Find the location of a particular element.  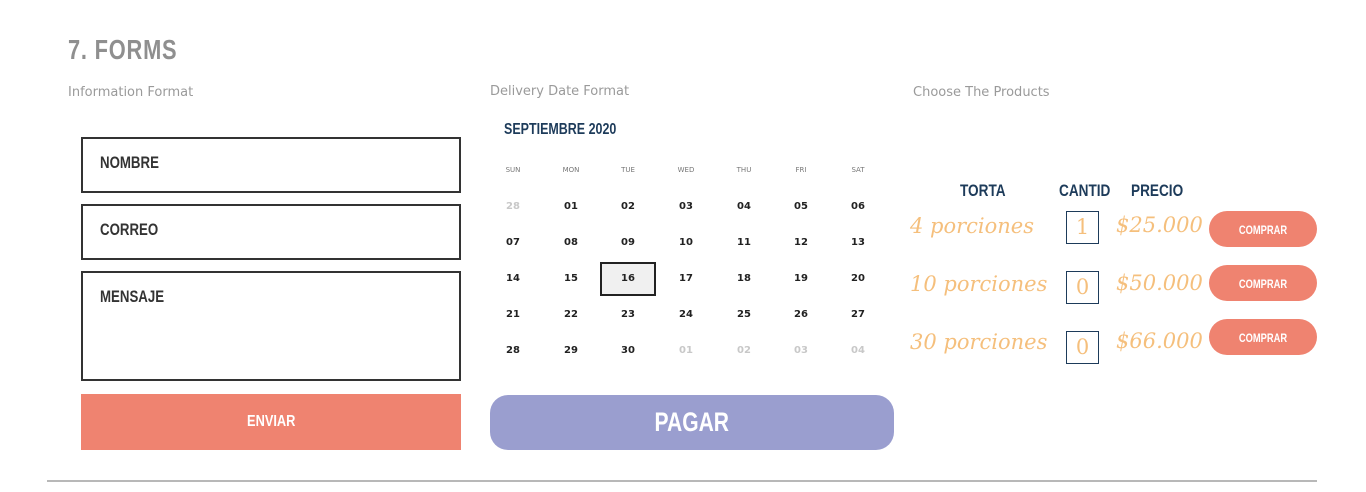

calendar-day: 21 is located at coordinates (513, 315).